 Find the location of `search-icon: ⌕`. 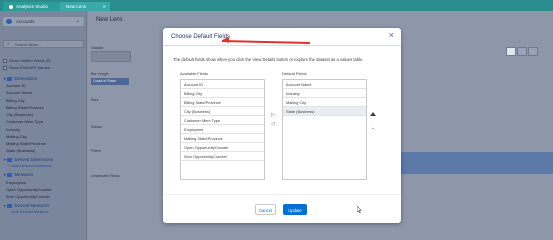

search-icon: ⌕ is located at coordinates (8, 44).